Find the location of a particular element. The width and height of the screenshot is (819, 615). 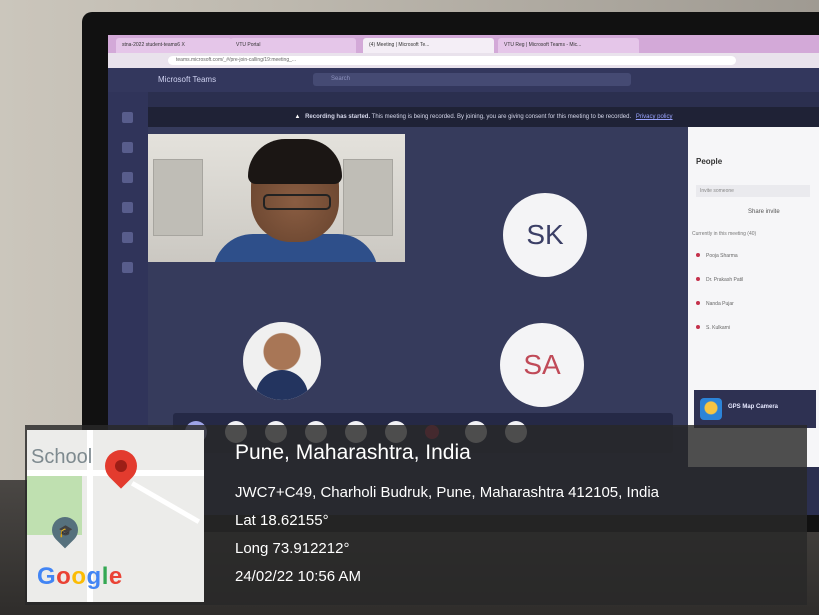

member-name: Pooja Sharma is located at coordinates (722, 256).